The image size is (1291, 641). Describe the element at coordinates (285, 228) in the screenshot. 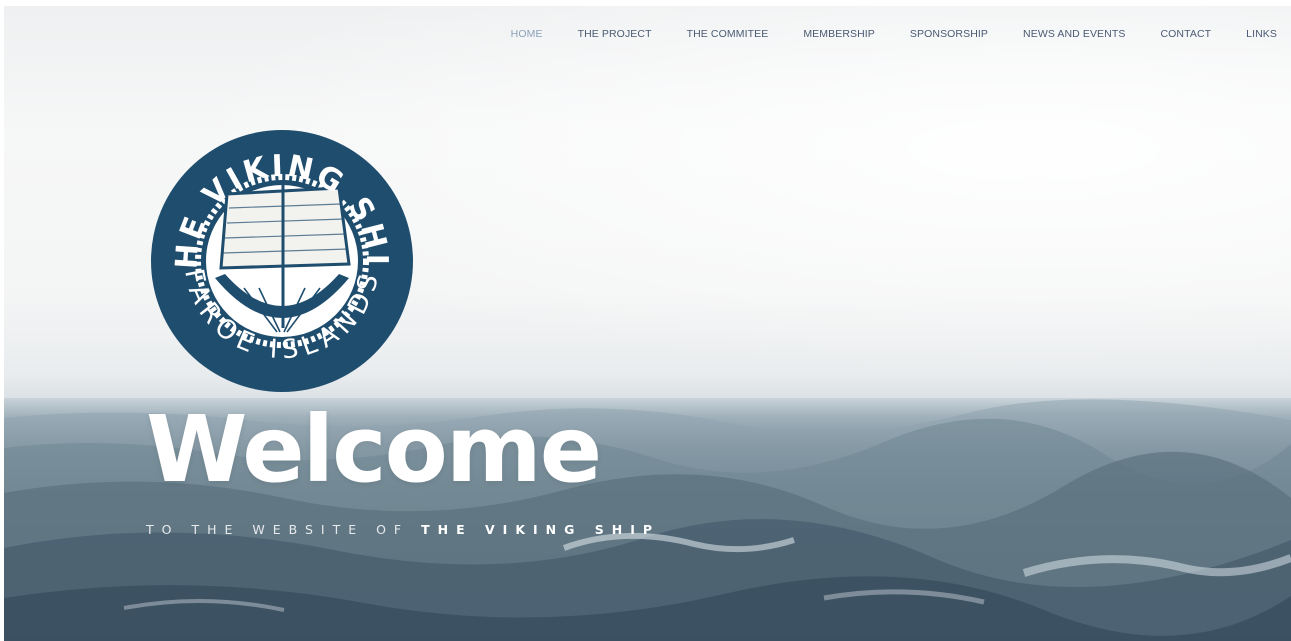

I see `logo-sail` at that location.